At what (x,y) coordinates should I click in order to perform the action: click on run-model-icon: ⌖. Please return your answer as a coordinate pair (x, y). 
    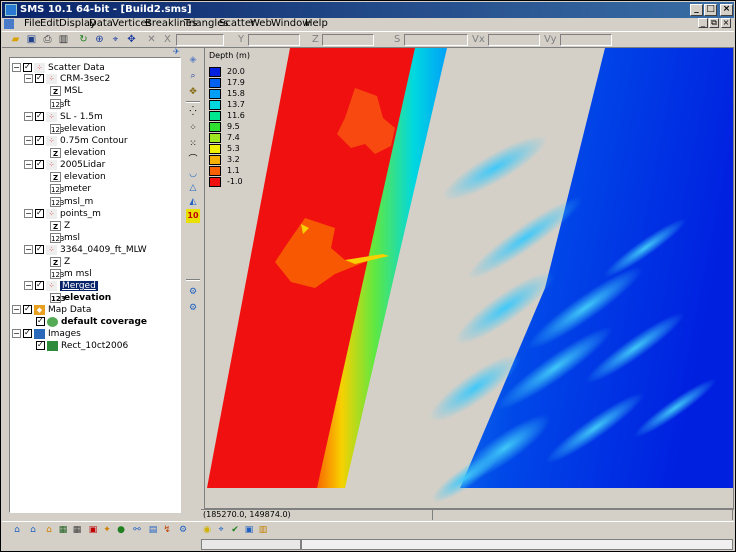
    Looking at the image, I should click on (221, 530).